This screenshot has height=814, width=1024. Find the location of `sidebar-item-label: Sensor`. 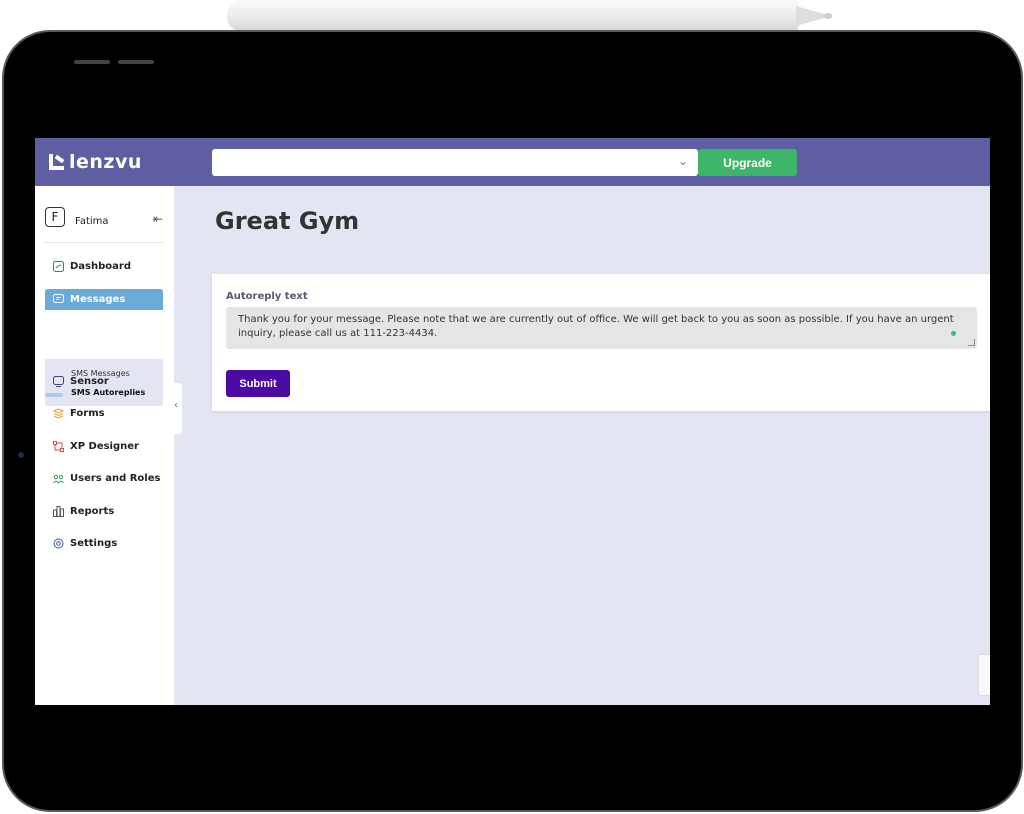

sidebar-item-label: Sensor is located at coordinates (89, 381).